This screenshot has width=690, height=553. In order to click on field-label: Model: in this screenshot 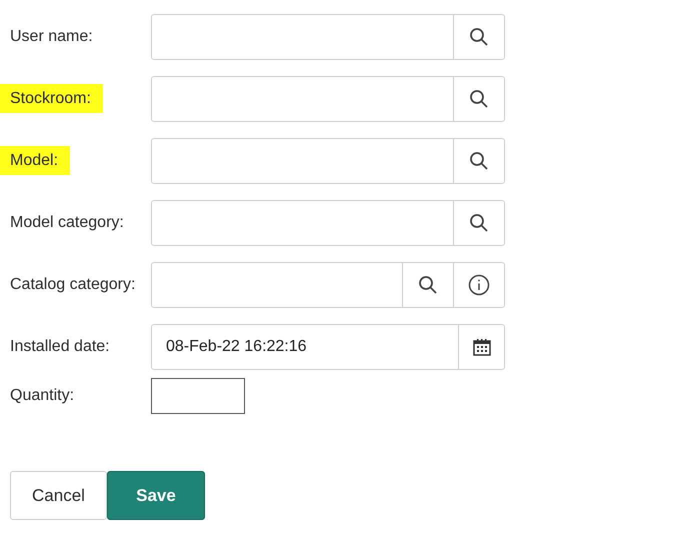, I will do `click(35, 160)`.